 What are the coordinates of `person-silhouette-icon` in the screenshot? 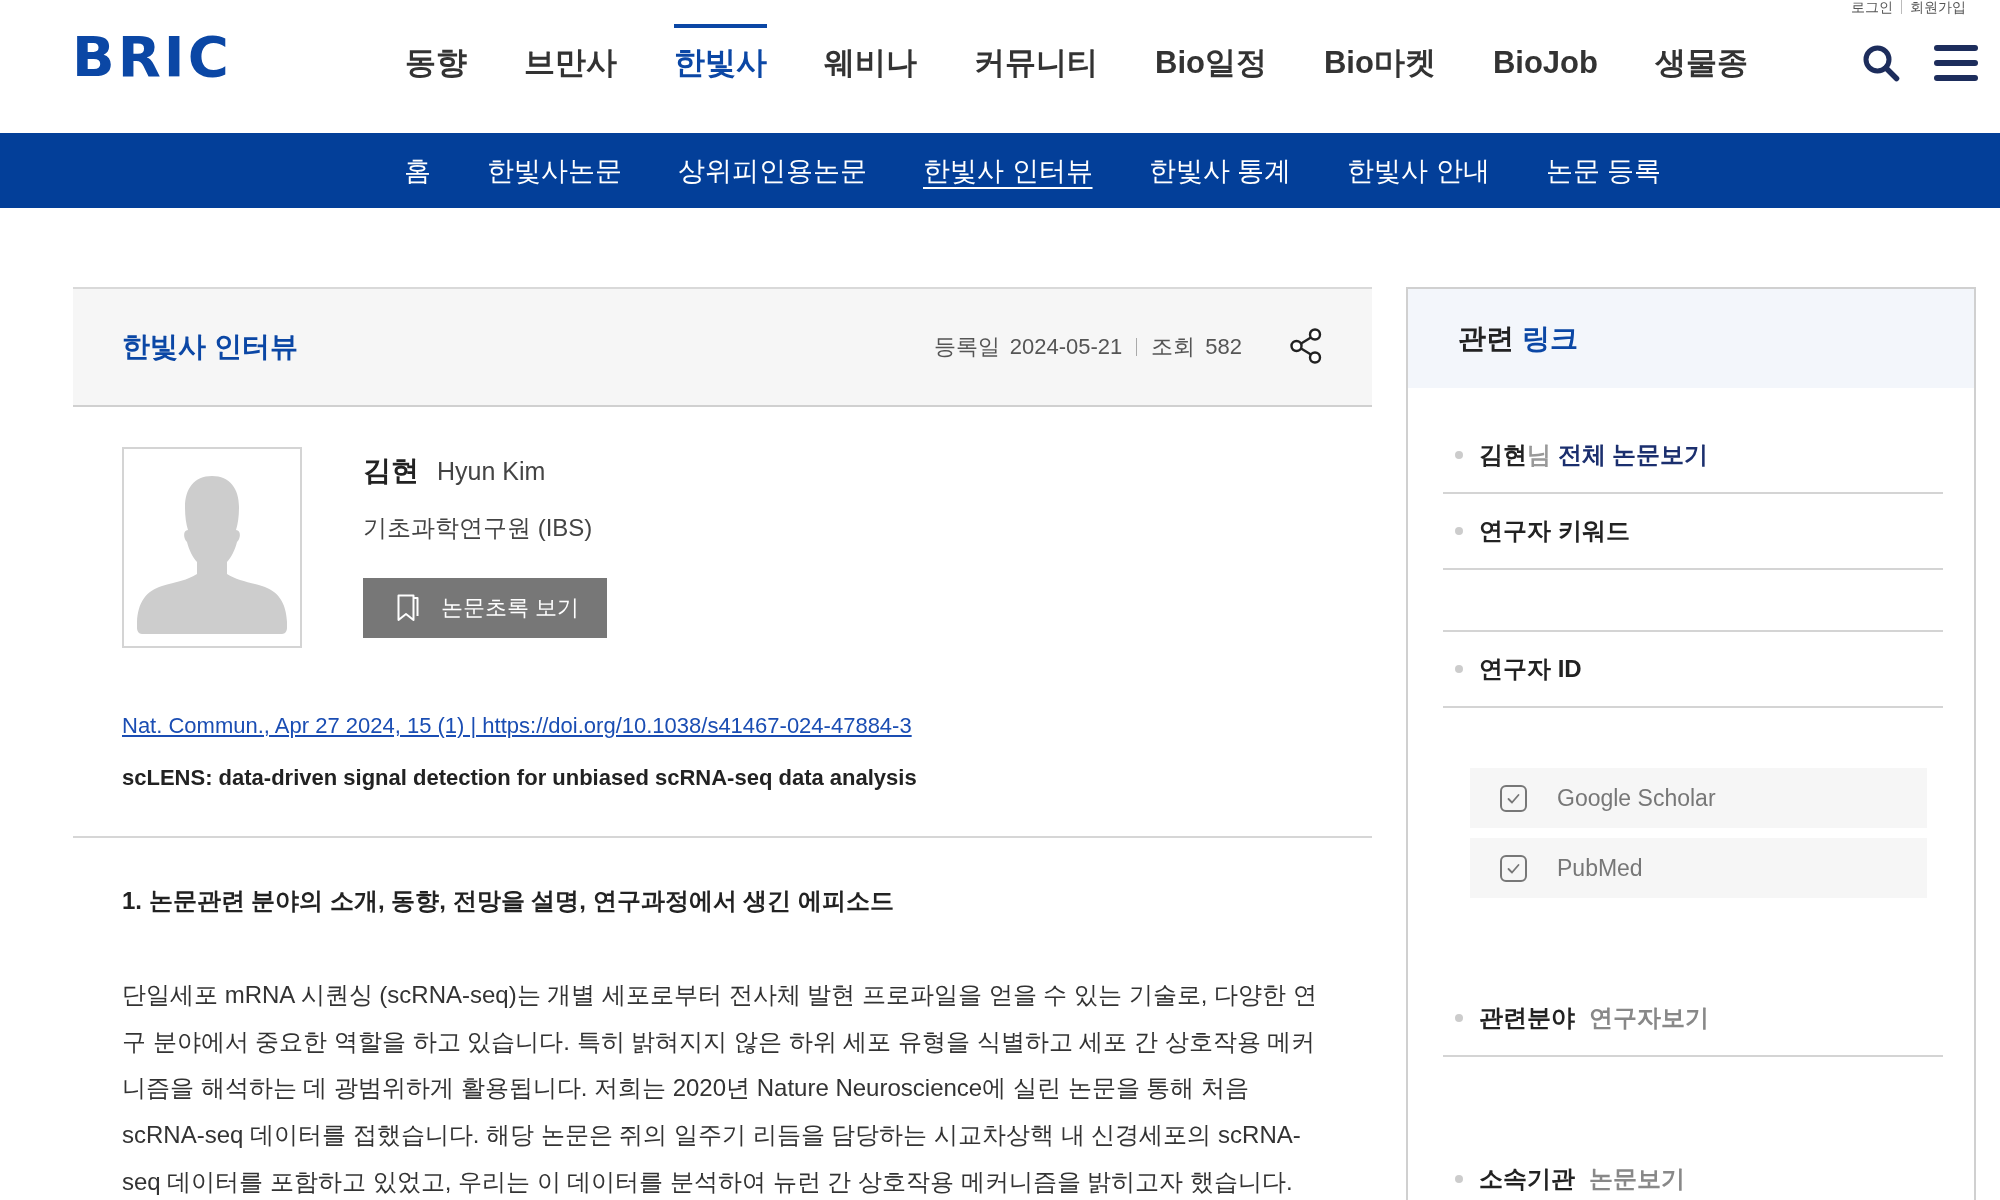 It's located at (212, 554).